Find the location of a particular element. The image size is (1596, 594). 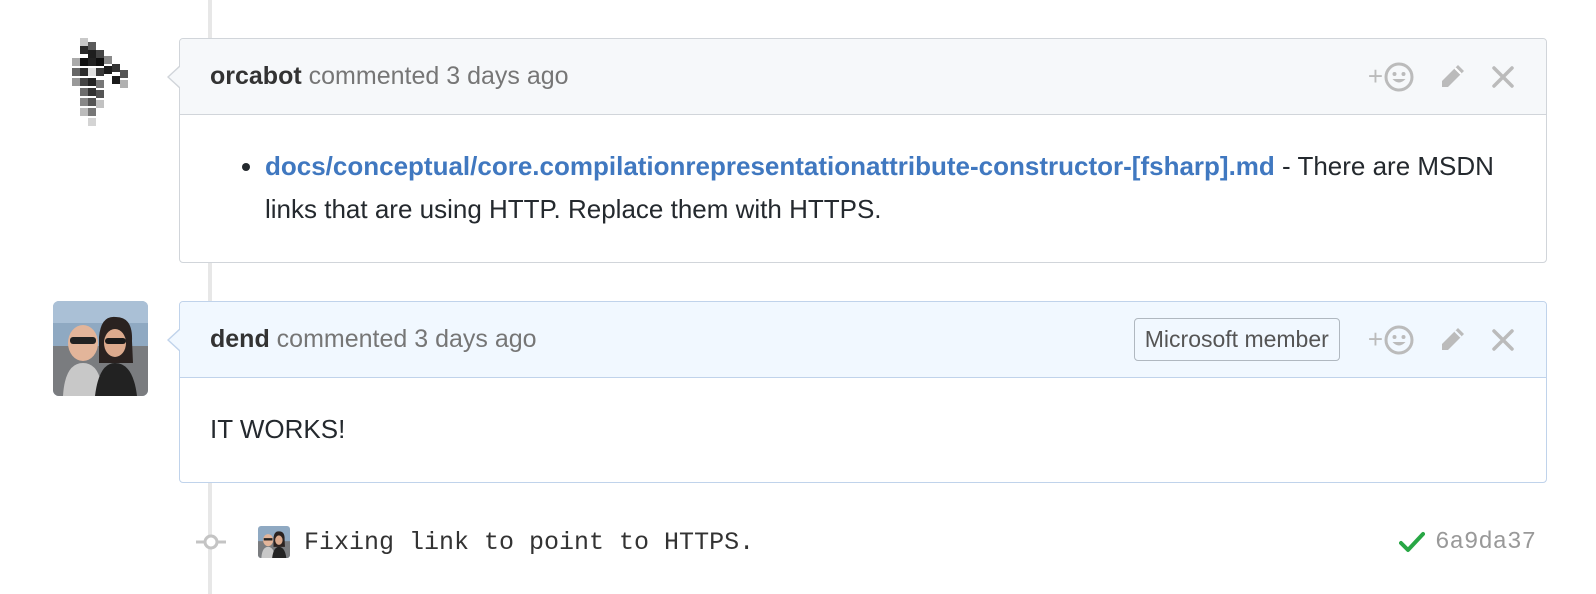

comment-body: IT WORKS! is located at coordinates (863, 429).